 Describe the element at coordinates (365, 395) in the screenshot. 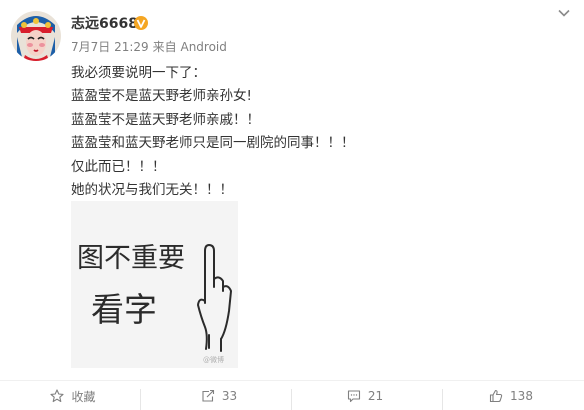

I see `comment-button: 21` at that location.